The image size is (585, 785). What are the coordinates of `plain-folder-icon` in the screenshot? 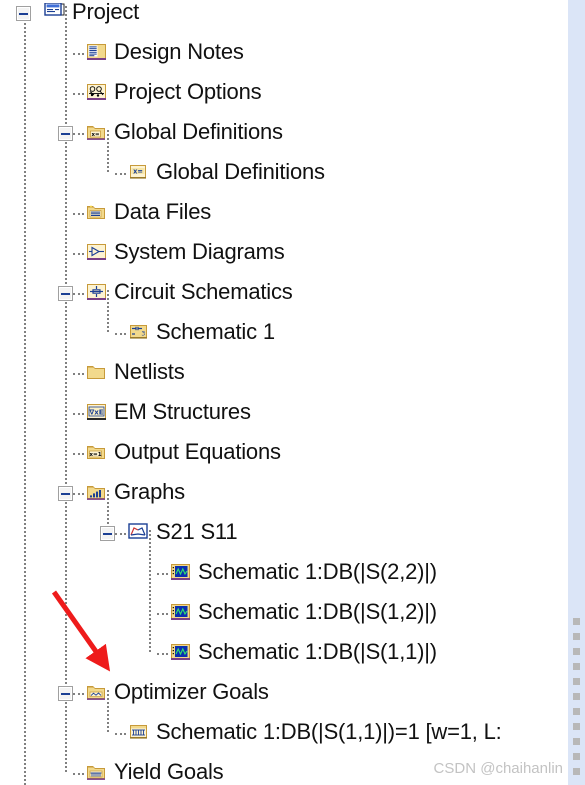 It's located at (97, 372).